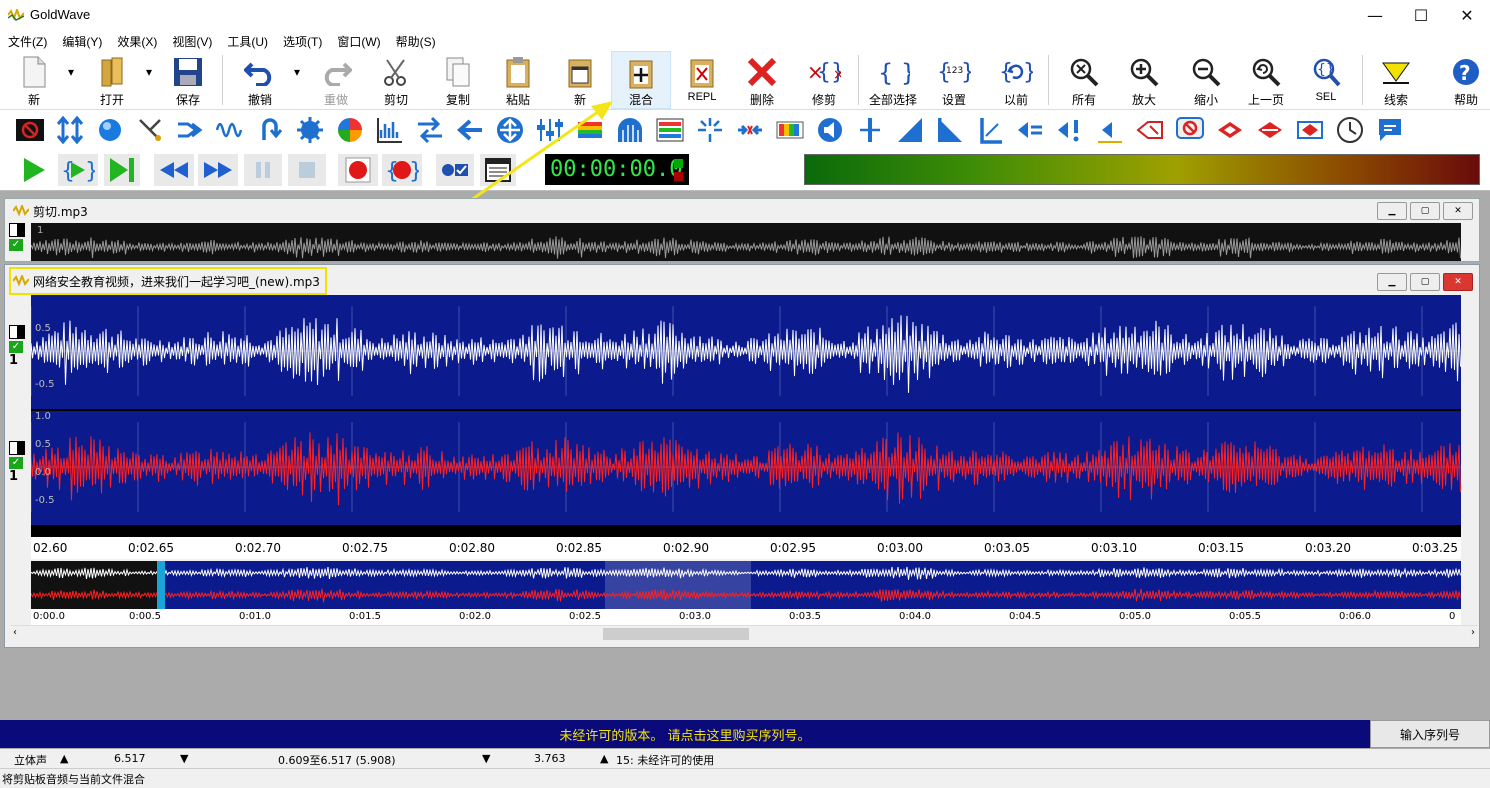  Describe the element at coordinates (486, 758) in the screenshot. I see `selection-dropdown-icon: ▼` at that location.